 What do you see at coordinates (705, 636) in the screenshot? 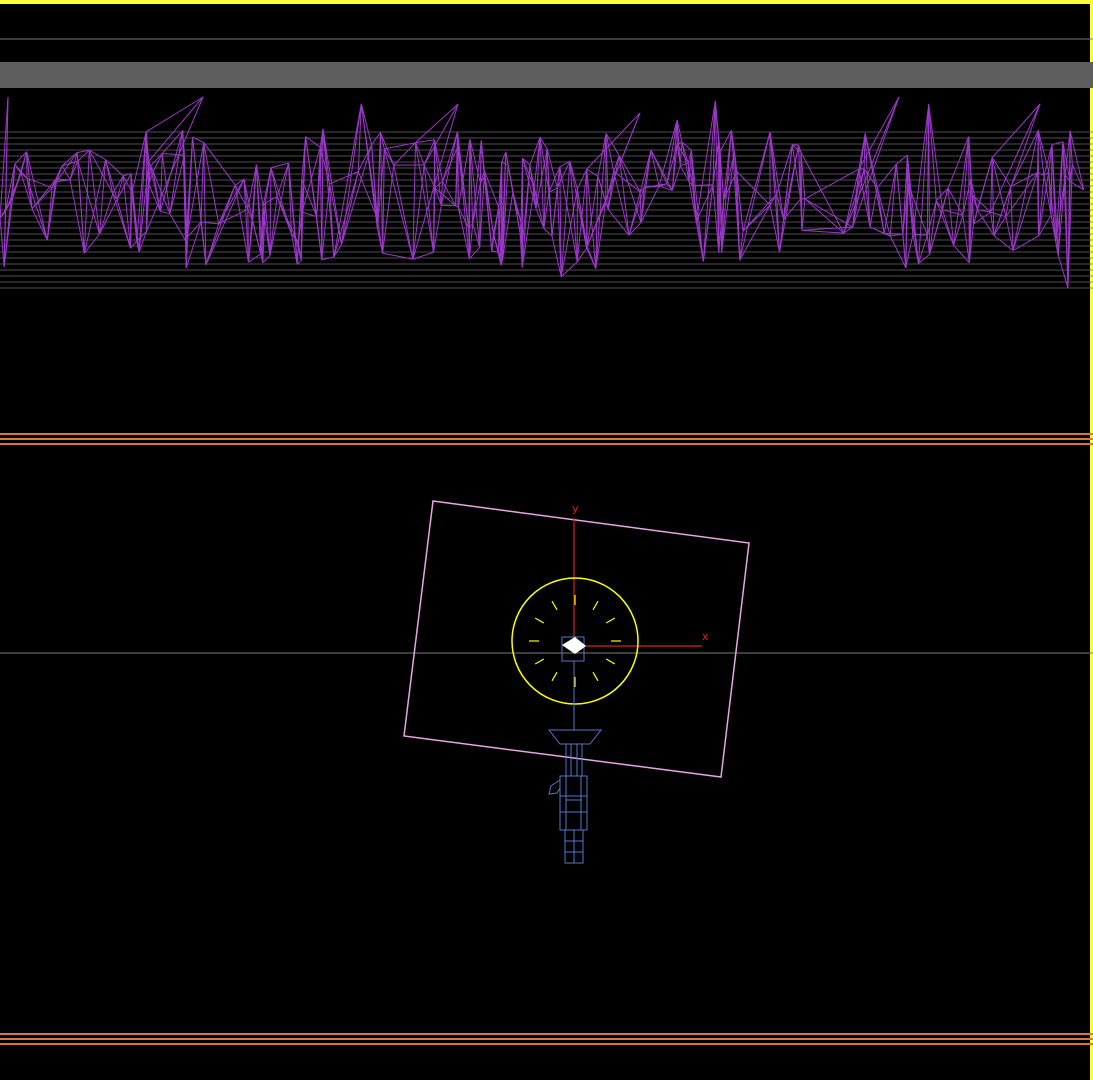
I see `x-axis-label: x` at bounding box center [705, 636].